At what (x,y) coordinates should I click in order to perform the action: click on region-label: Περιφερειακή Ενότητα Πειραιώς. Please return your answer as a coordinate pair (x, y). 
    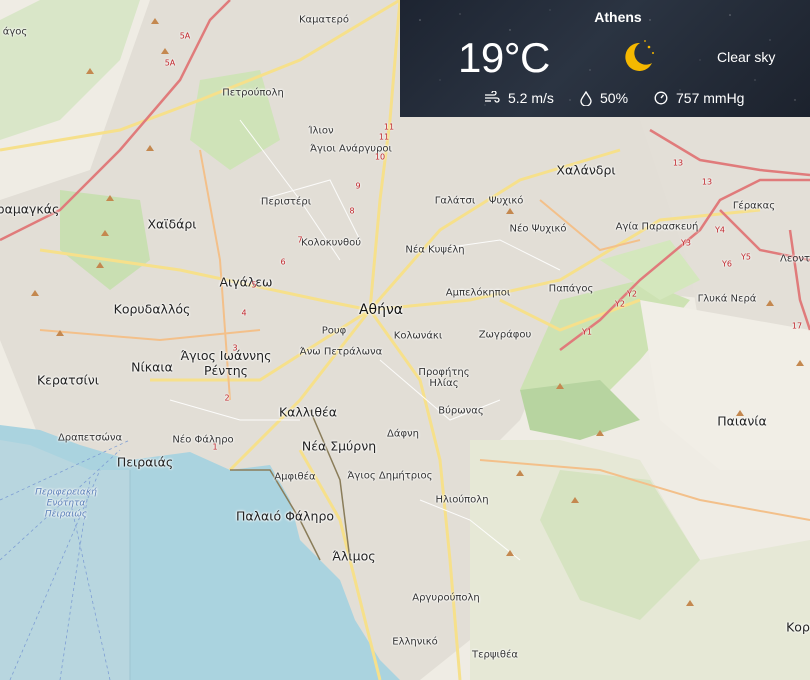
    Looking at the image, I should click on (66, 503).